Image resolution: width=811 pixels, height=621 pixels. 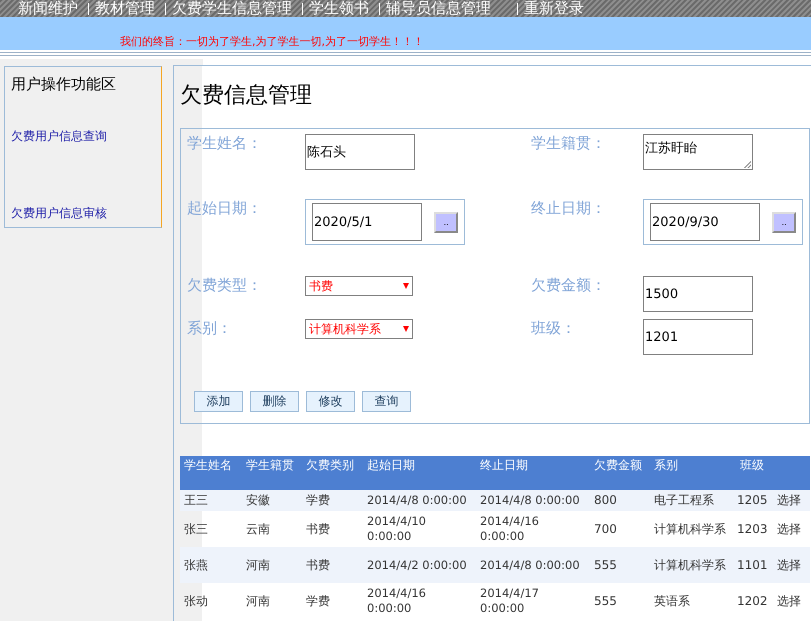 What do you see at coordinates (196, 601) in the screenshot?
I see `table-cell: 张动` at bounding box center [196, 601].